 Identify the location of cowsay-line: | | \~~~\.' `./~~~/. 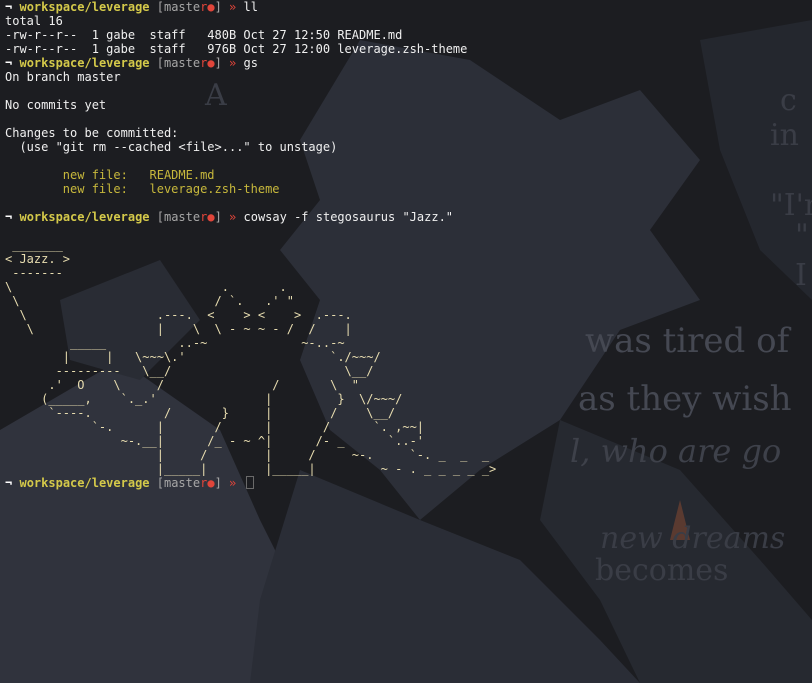
(193, 357).